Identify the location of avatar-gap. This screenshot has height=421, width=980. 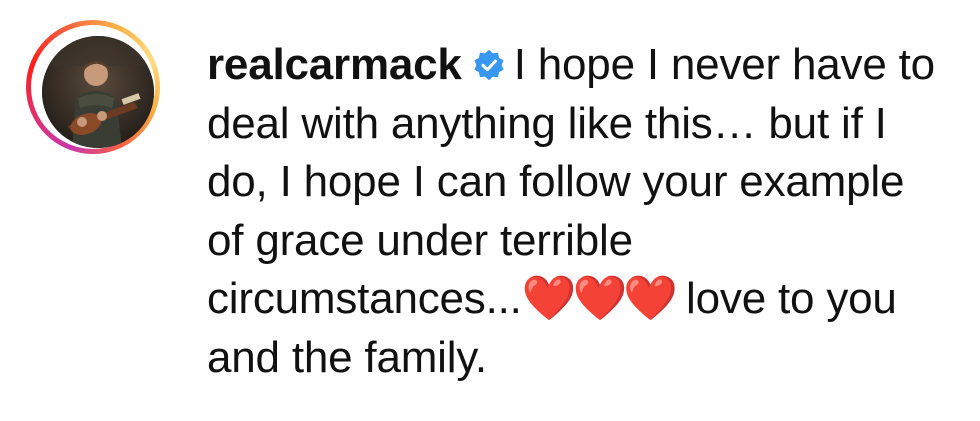
(93, 87).